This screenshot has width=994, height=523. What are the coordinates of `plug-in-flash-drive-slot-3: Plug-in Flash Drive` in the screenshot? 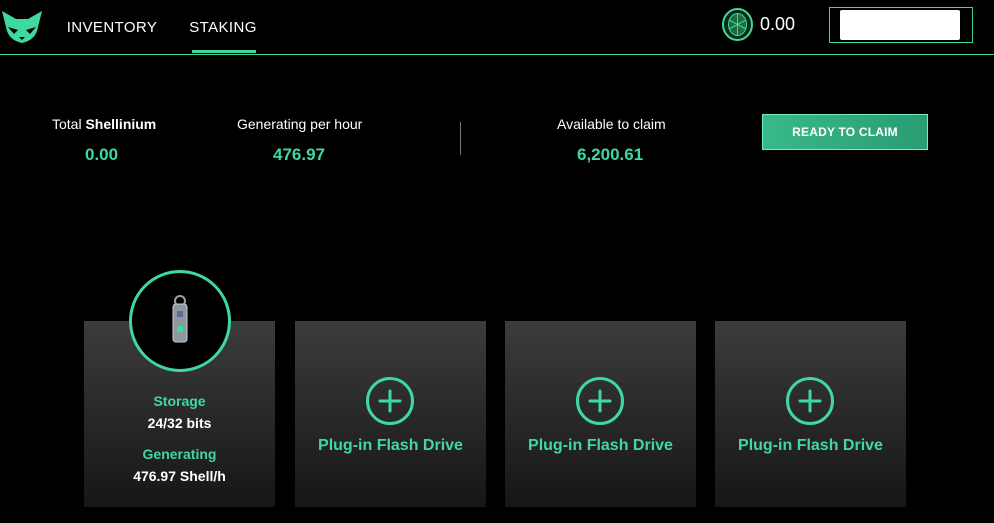 It's located at (810, 414).